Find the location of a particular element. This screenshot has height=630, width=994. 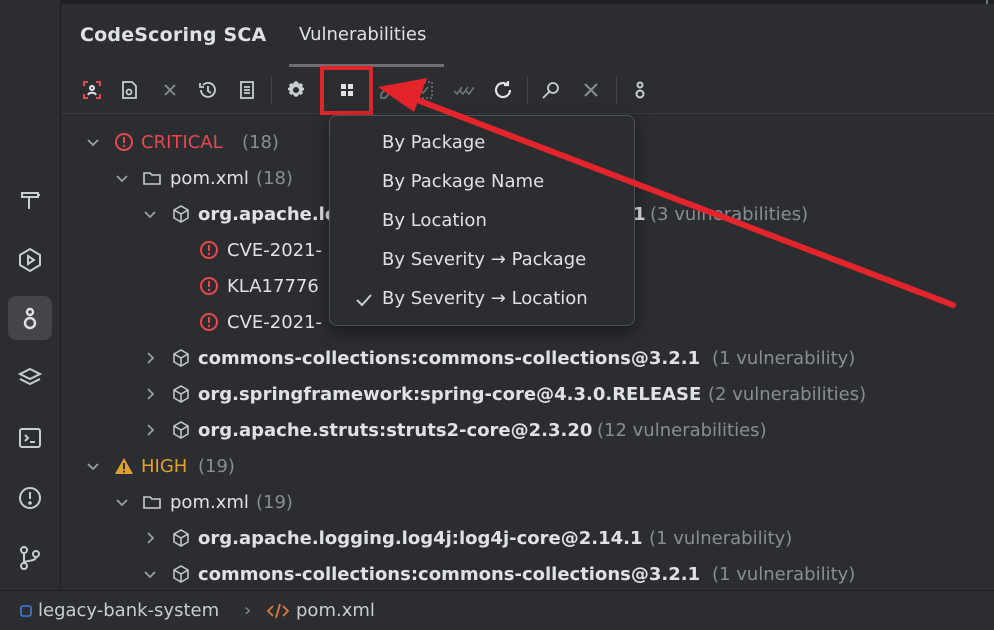

history-icon is located at coordinates (208, 90).